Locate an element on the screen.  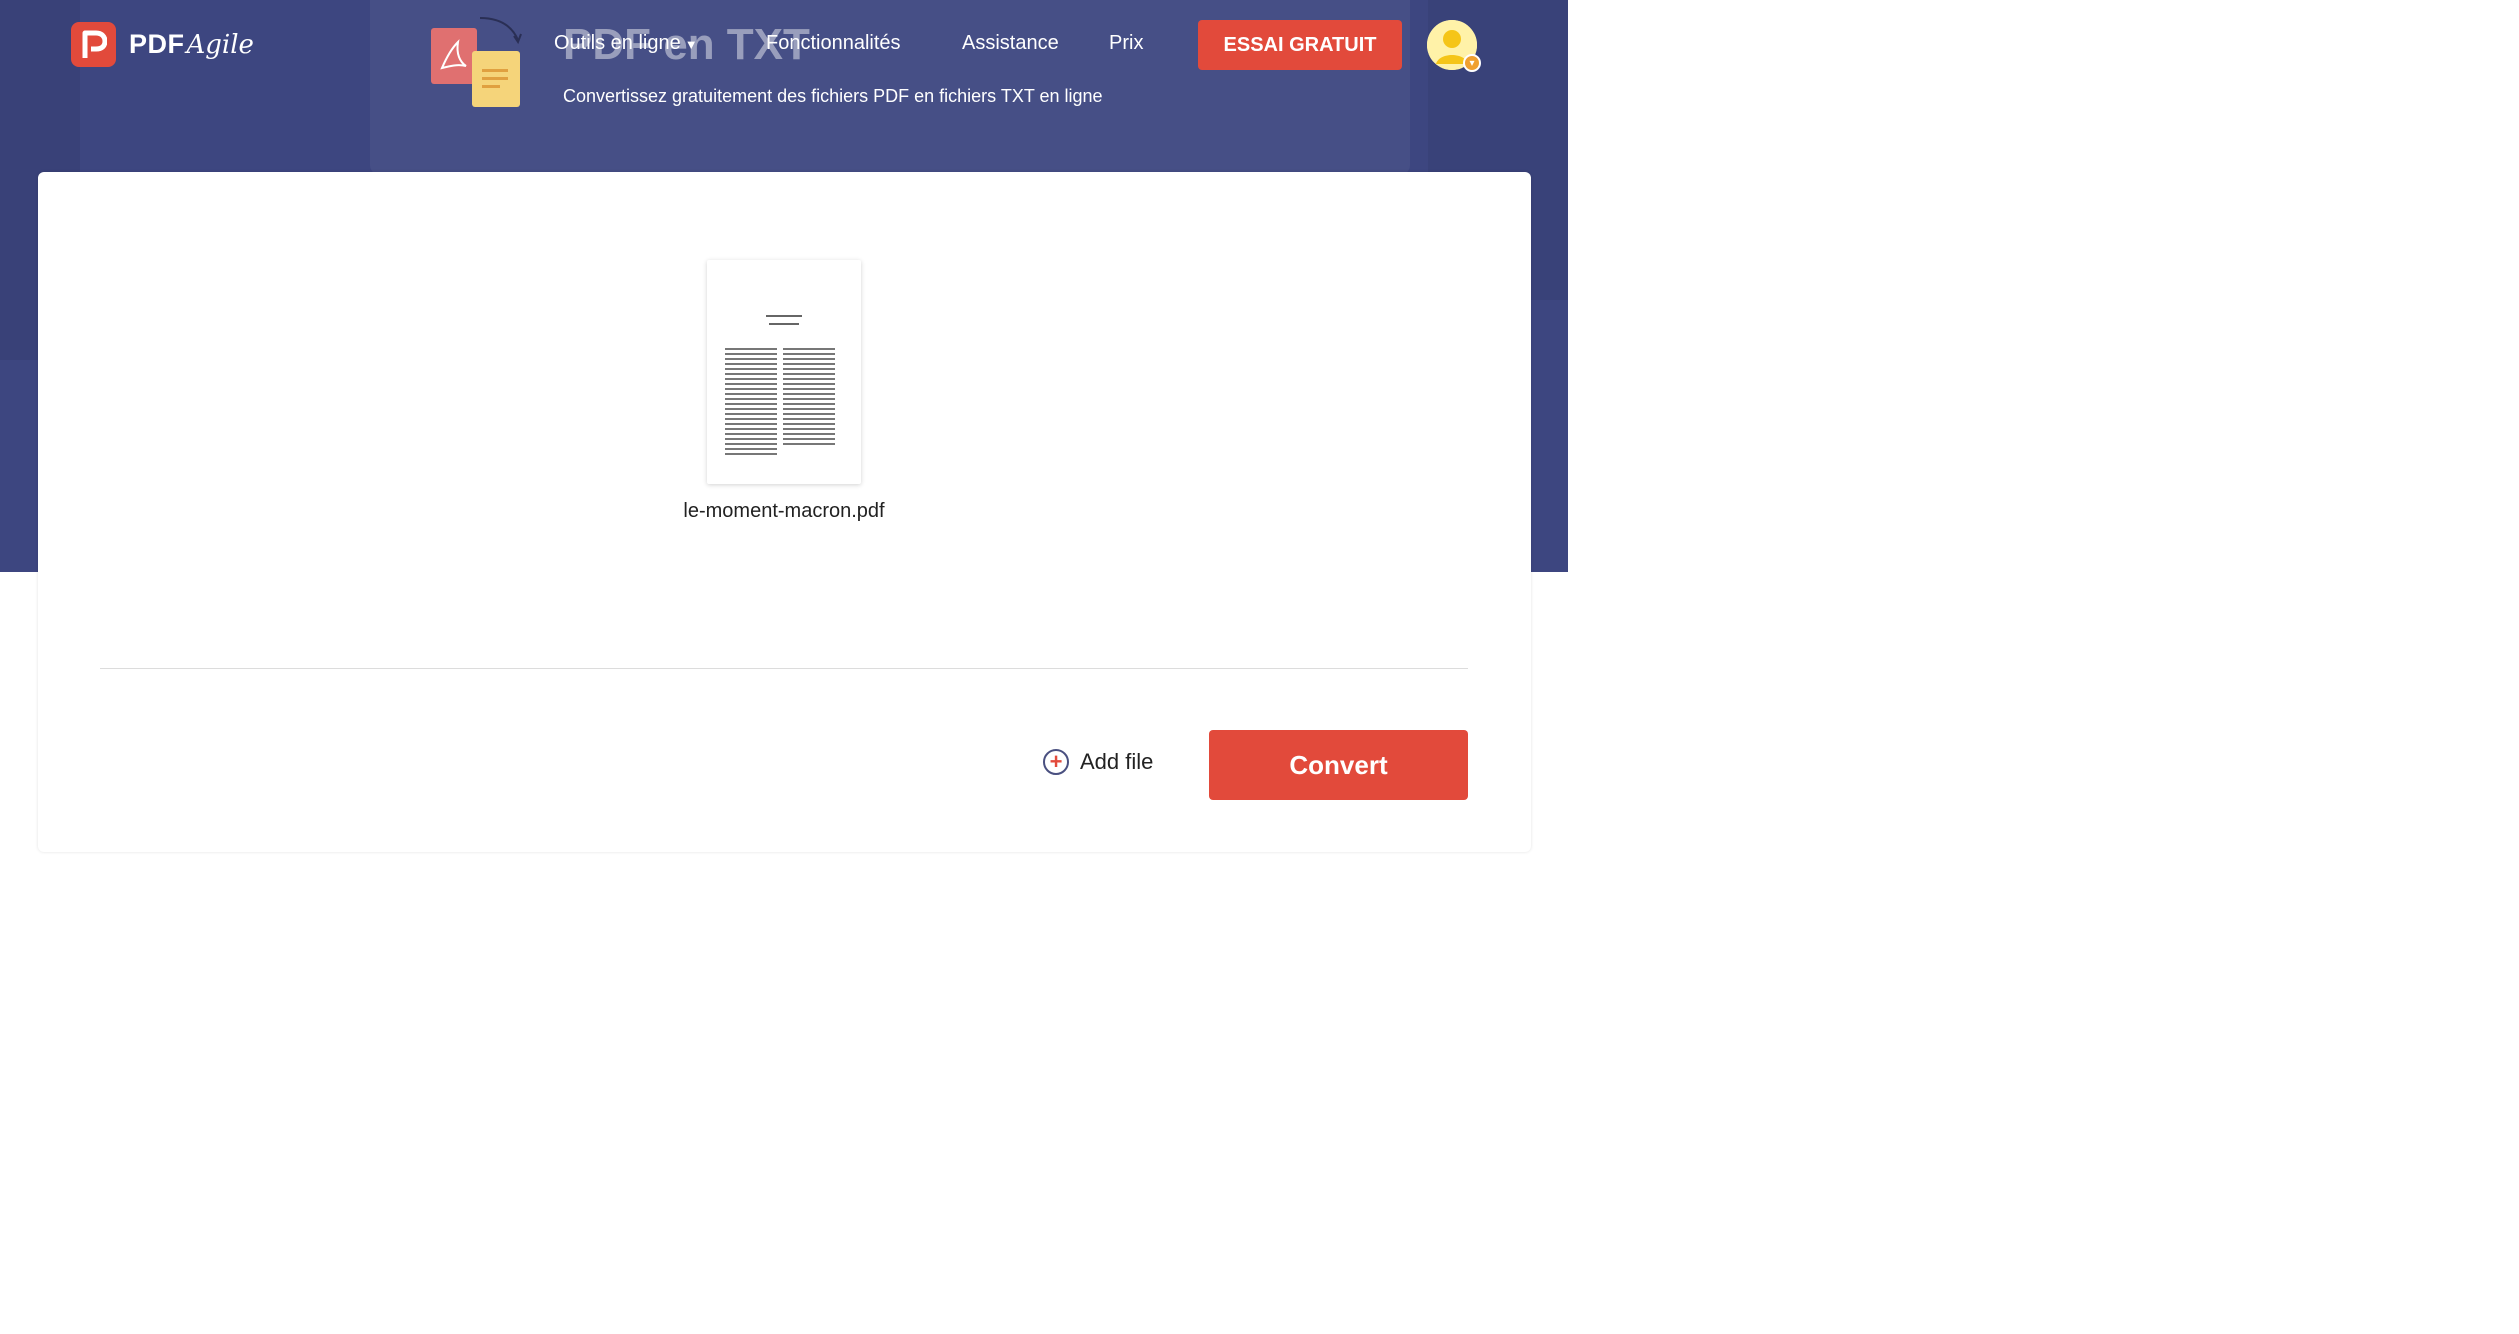
nav-features: Fonctionnalités is located at coordinates (833, 43).